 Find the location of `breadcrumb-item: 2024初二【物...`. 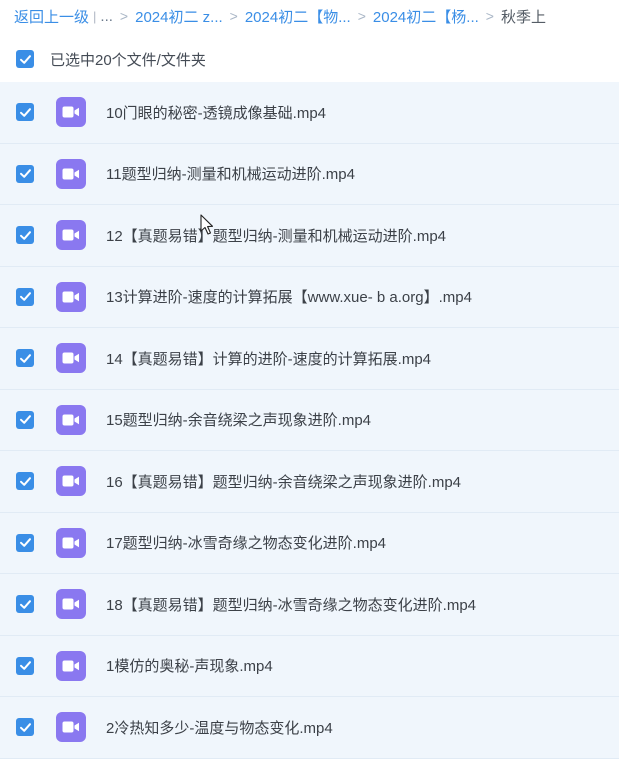

breadcrumb-item: 2024初二【物... is located at coordinates (298, 16).